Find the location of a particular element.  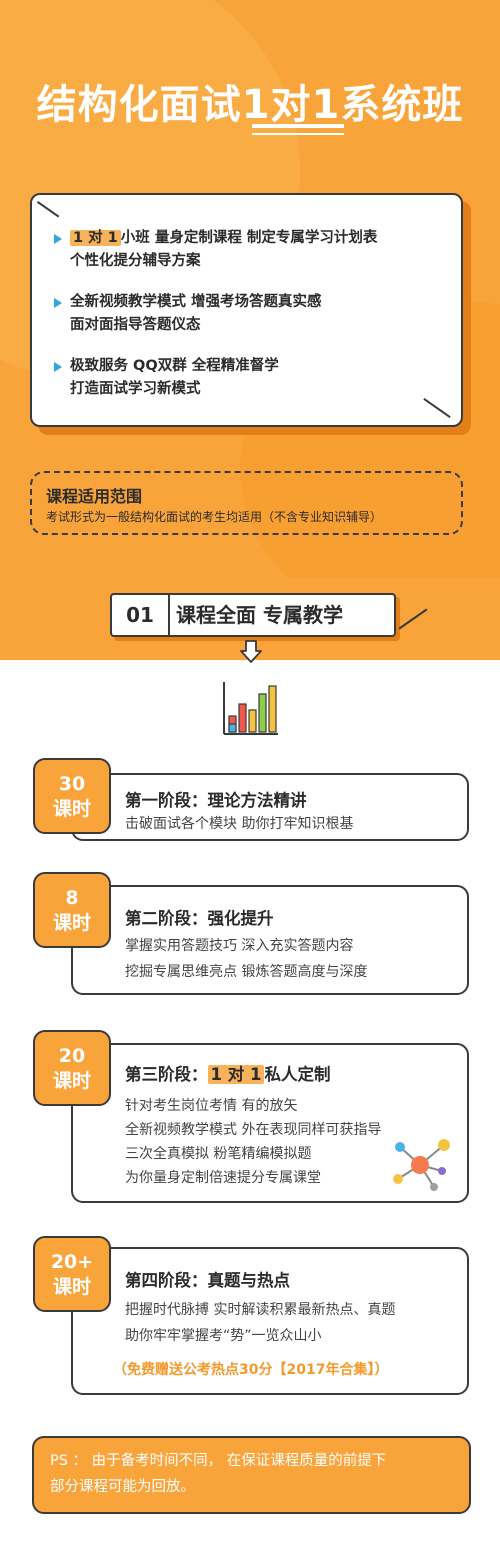

feature-line: 面对面指导答题仪态 is located at coordinates (135, 325).